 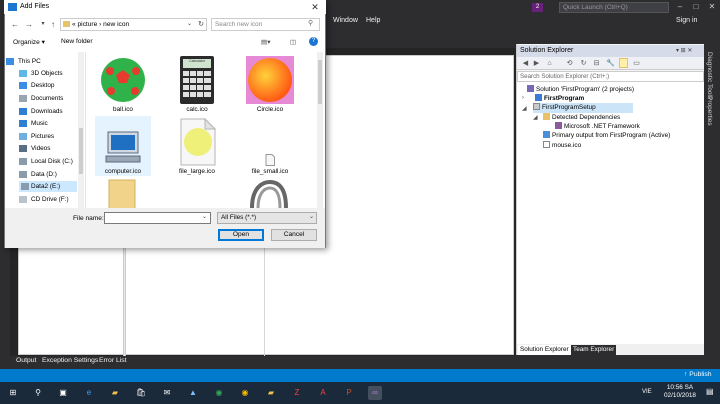 What do you see at coordinates (315, 7) in the screenshot?
I see `dialog-close-icon: ✕` at bounding box center [315, 7].